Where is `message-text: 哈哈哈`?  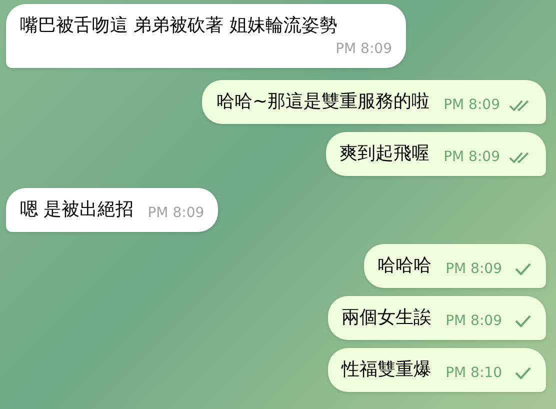 message-text: 哈哈哈 is located at coordinates (405, 266).